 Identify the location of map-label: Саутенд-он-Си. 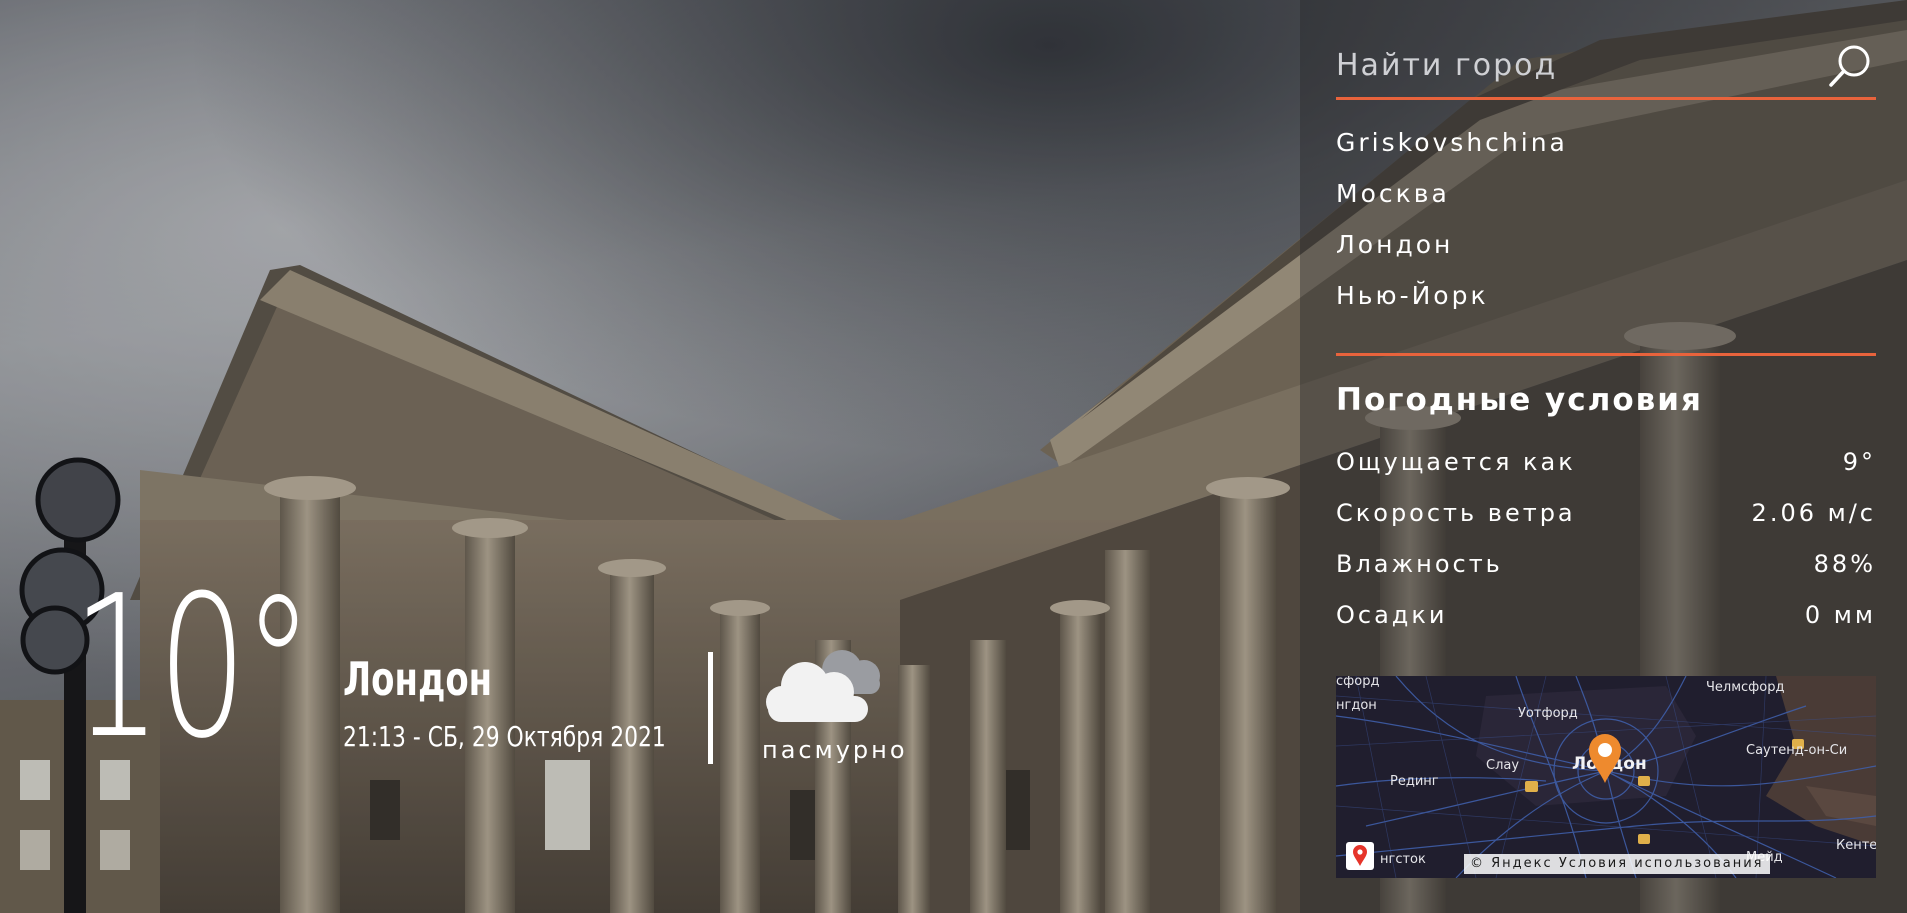
(1797, 750).